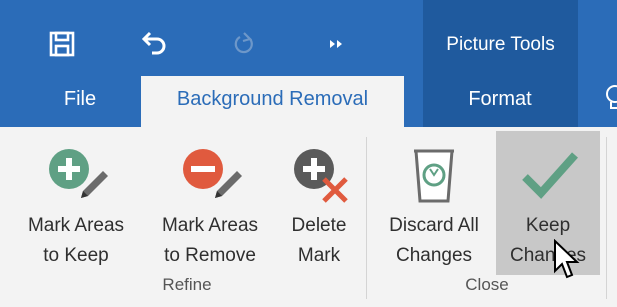 This screenshot has height=307, width=617. Describe the element at coordinates (62, 44) in the screenshot. I see `save-icon` at that location.